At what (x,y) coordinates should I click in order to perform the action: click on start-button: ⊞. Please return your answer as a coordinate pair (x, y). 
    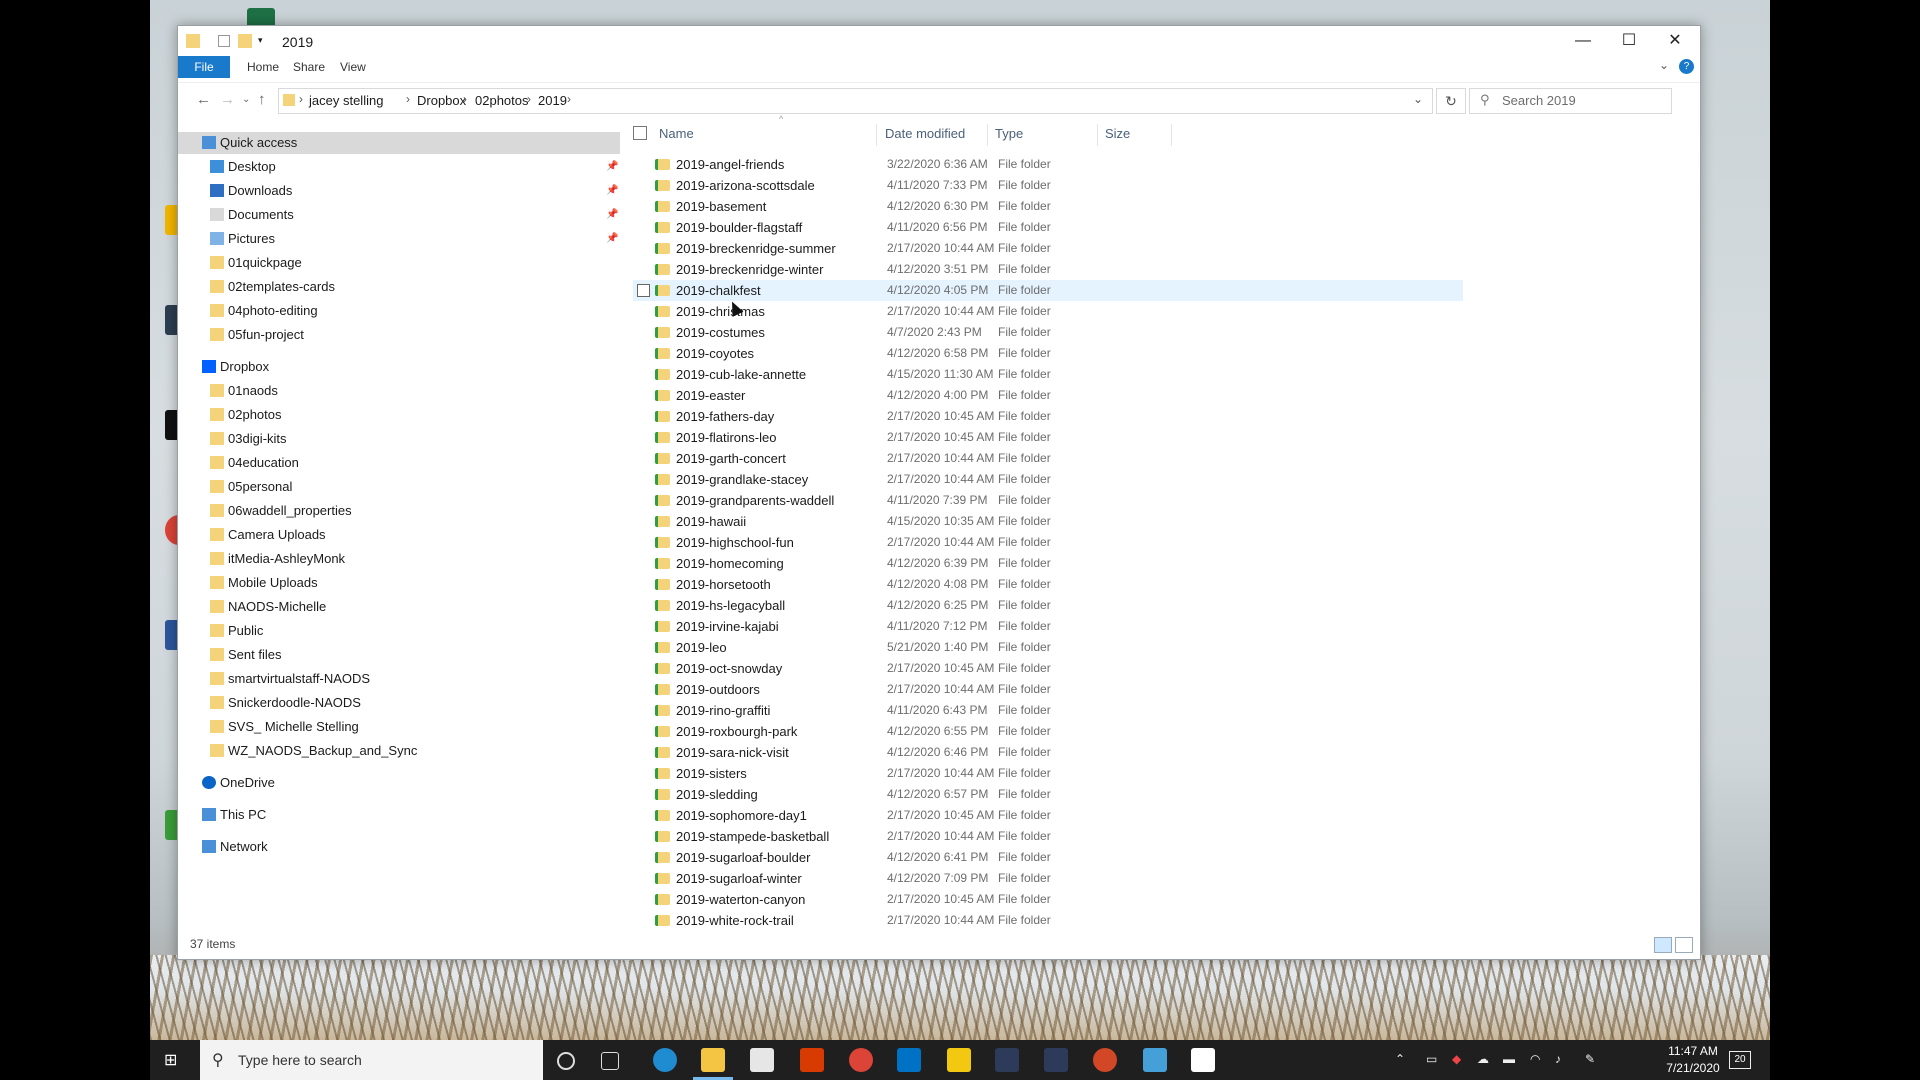
    Looking at the image, I should click on (172, 1060).